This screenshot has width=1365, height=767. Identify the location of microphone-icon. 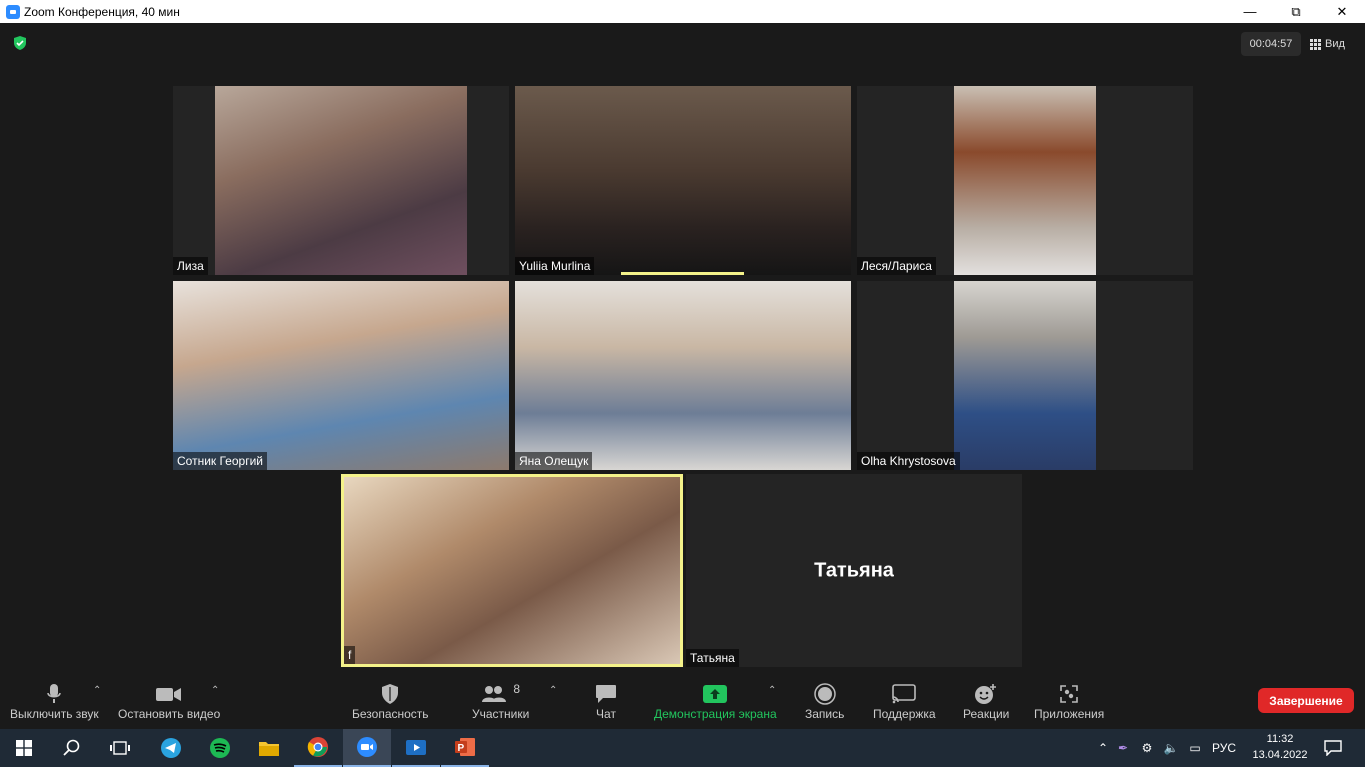
(54, 694).